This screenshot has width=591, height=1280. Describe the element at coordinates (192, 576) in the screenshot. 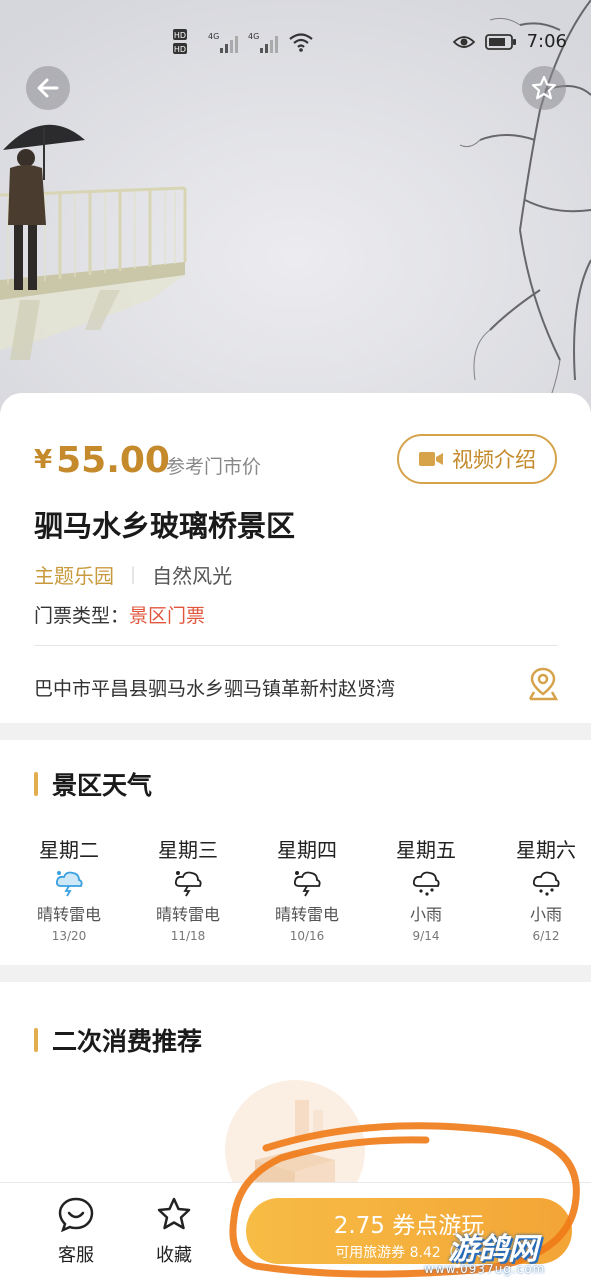

I see `tag-natural-scenery: 自然风光` at that location.